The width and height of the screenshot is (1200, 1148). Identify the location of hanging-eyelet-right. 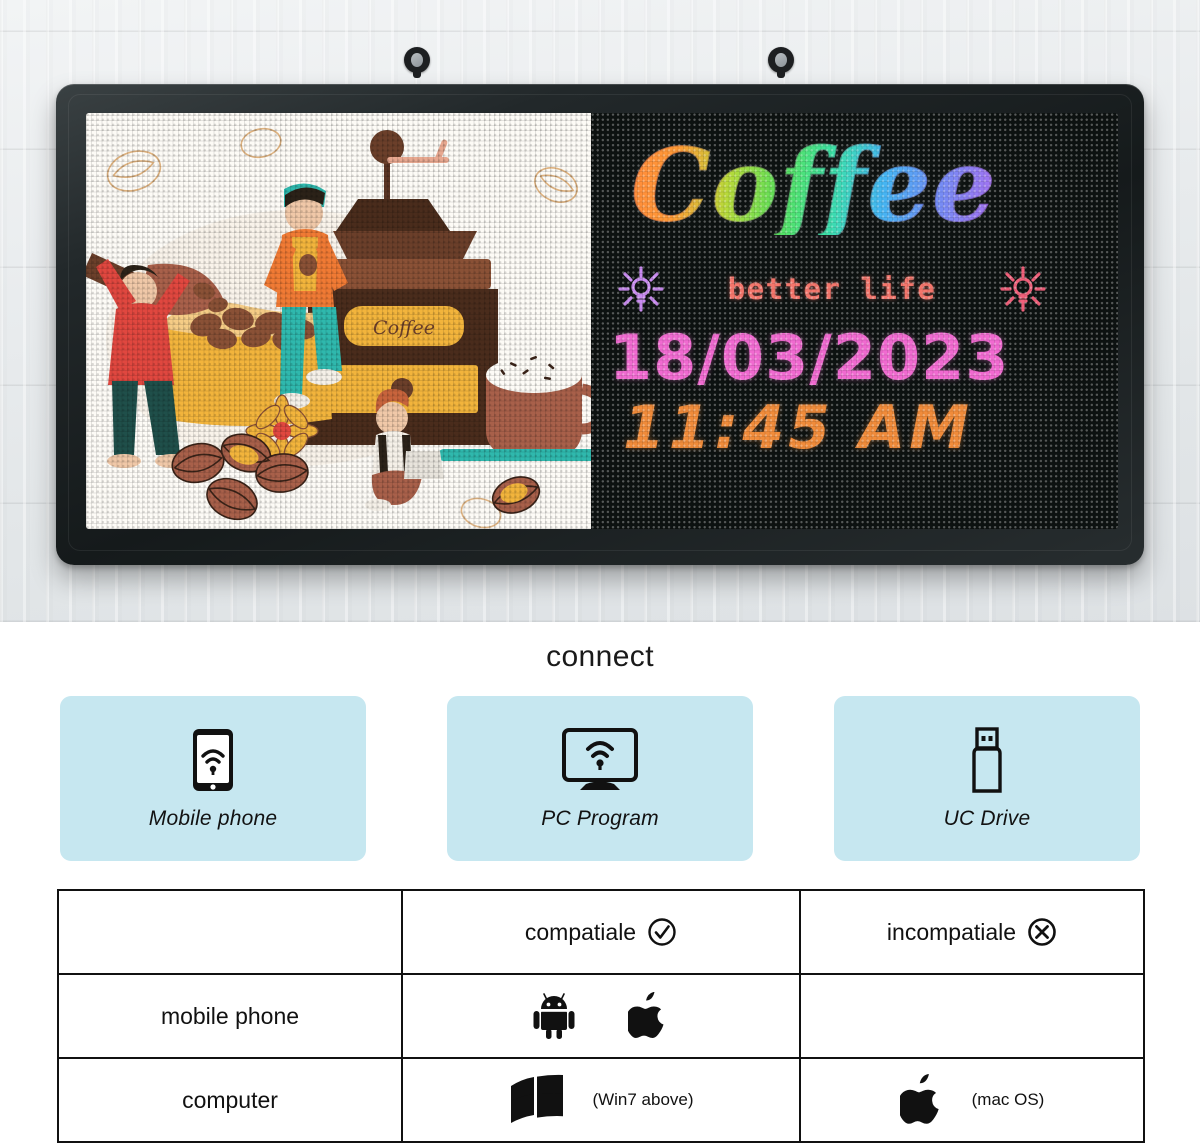
(781, 62).